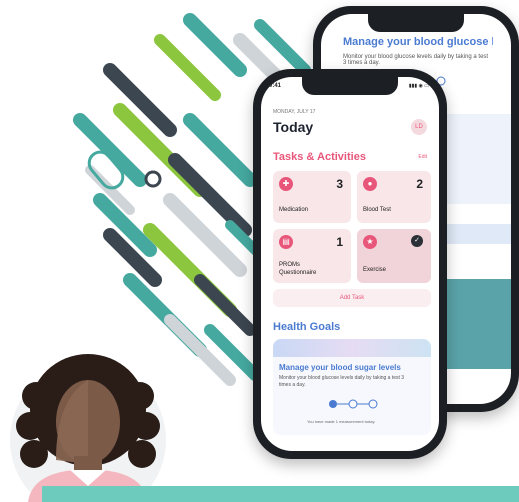 The width and height of the screenshot is (519, 502). What do you see at coordinates (286, 242) in the screenshot?
I see `clipboard-icon: ▤` at bounding box center [286, 242].